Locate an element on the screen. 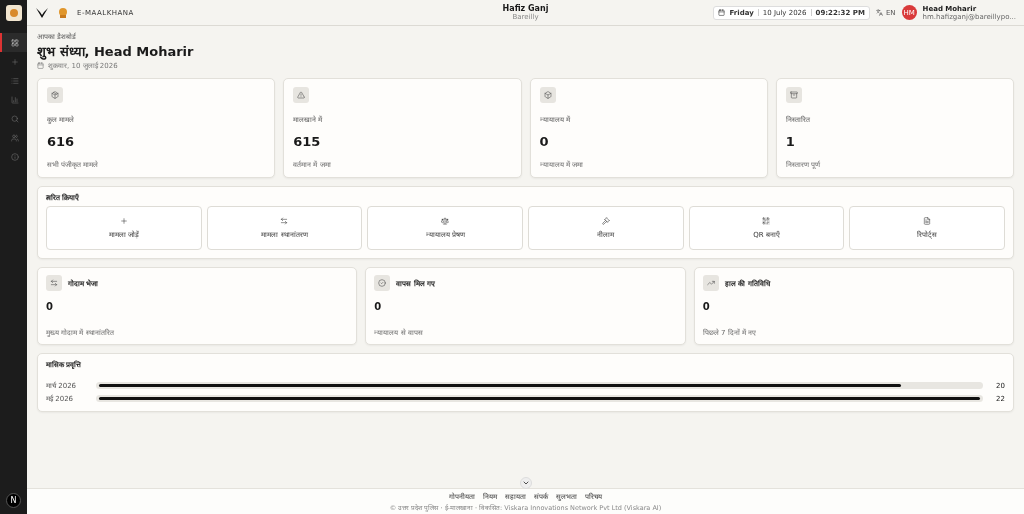  document-icon is located at coordinates (927, 221).